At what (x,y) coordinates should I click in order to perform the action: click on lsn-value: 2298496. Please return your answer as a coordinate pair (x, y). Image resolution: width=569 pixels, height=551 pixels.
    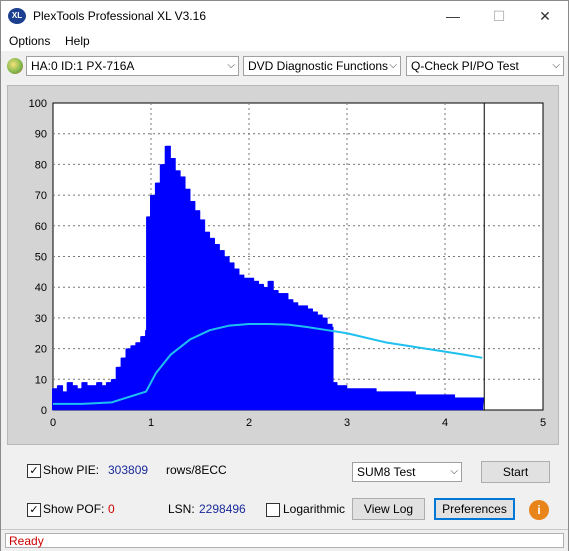
    Looking at the image, I should click on (222, 509).